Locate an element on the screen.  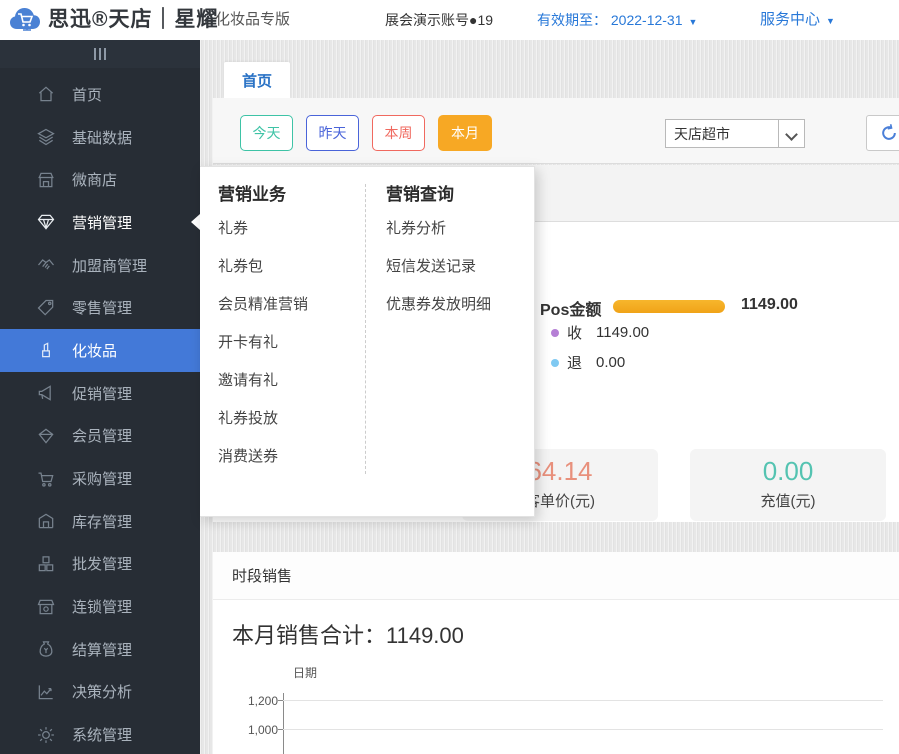
sidebar-item-label: 批发管理 is located at coordinates (102, 565).